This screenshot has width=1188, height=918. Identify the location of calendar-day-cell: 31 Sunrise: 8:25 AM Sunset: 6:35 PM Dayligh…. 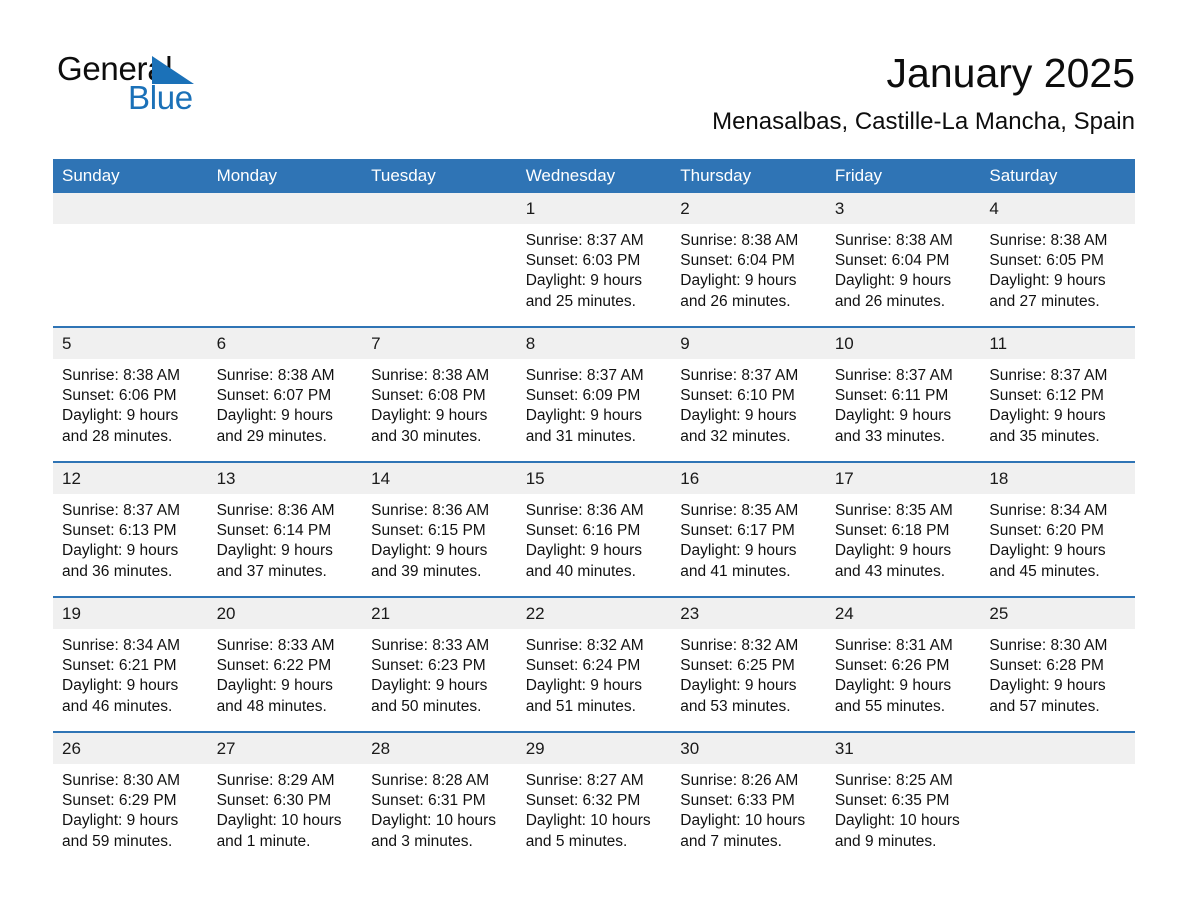
(903, 798).